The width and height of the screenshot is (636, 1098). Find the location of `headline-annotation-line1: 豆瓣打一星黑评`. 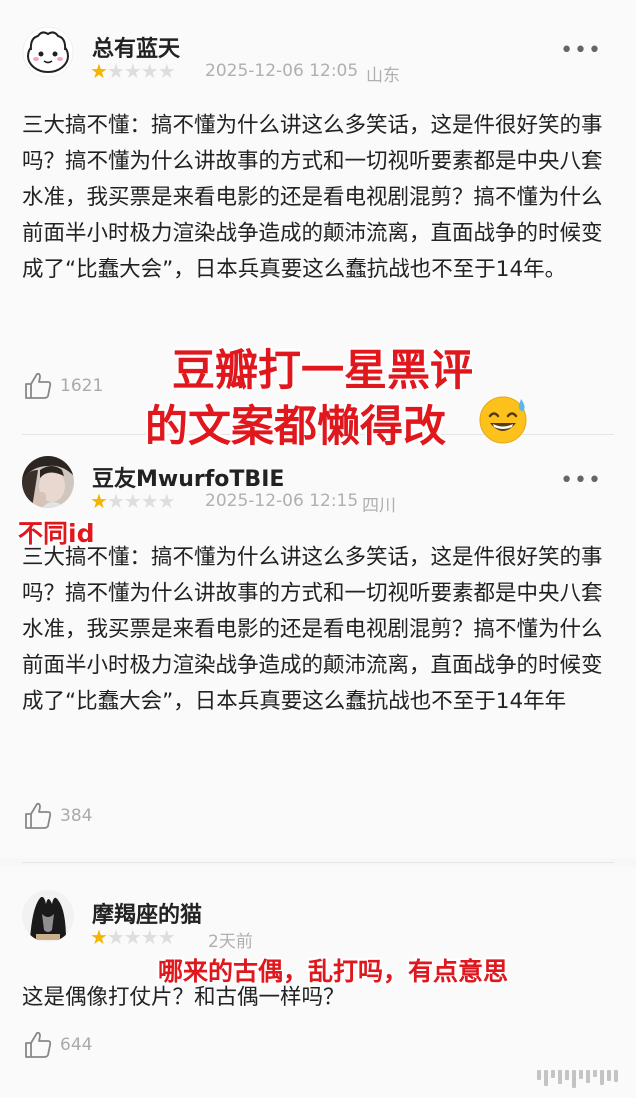

headline-annotation-line1: 豆瓣打一星黑评 is located at coordinates (322, 371).